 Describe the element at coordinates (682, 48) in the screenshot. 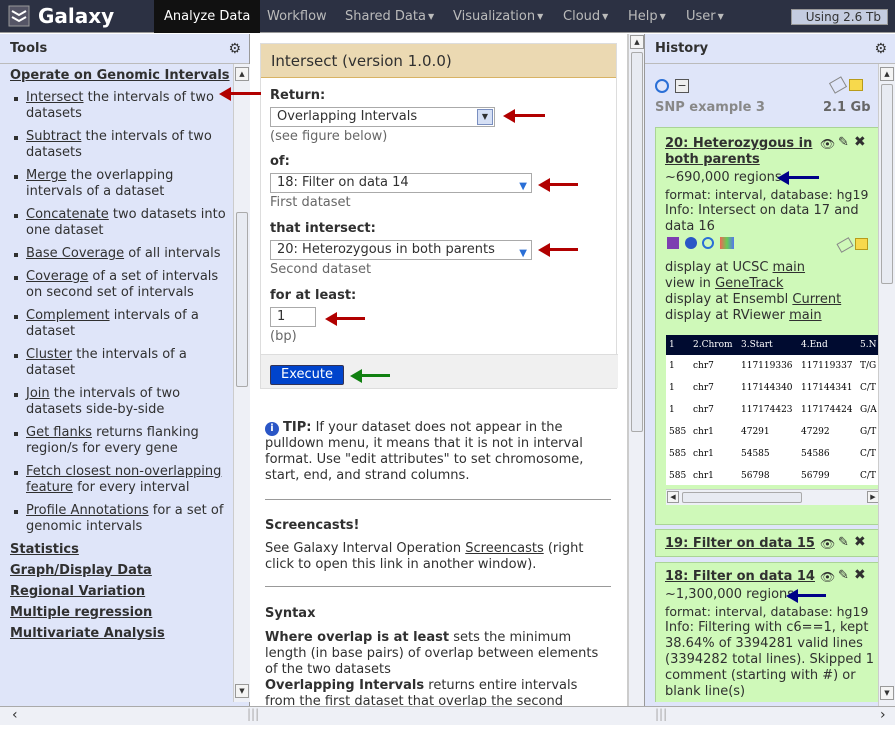

I see `history-title: History` at that location.